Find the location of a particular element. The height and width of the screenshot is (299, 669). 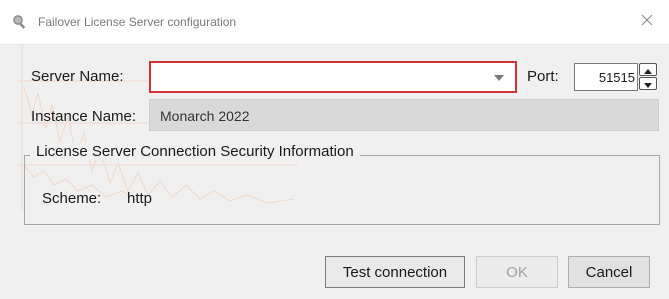

chevron-down-icon is located at coordinates (499, 77).